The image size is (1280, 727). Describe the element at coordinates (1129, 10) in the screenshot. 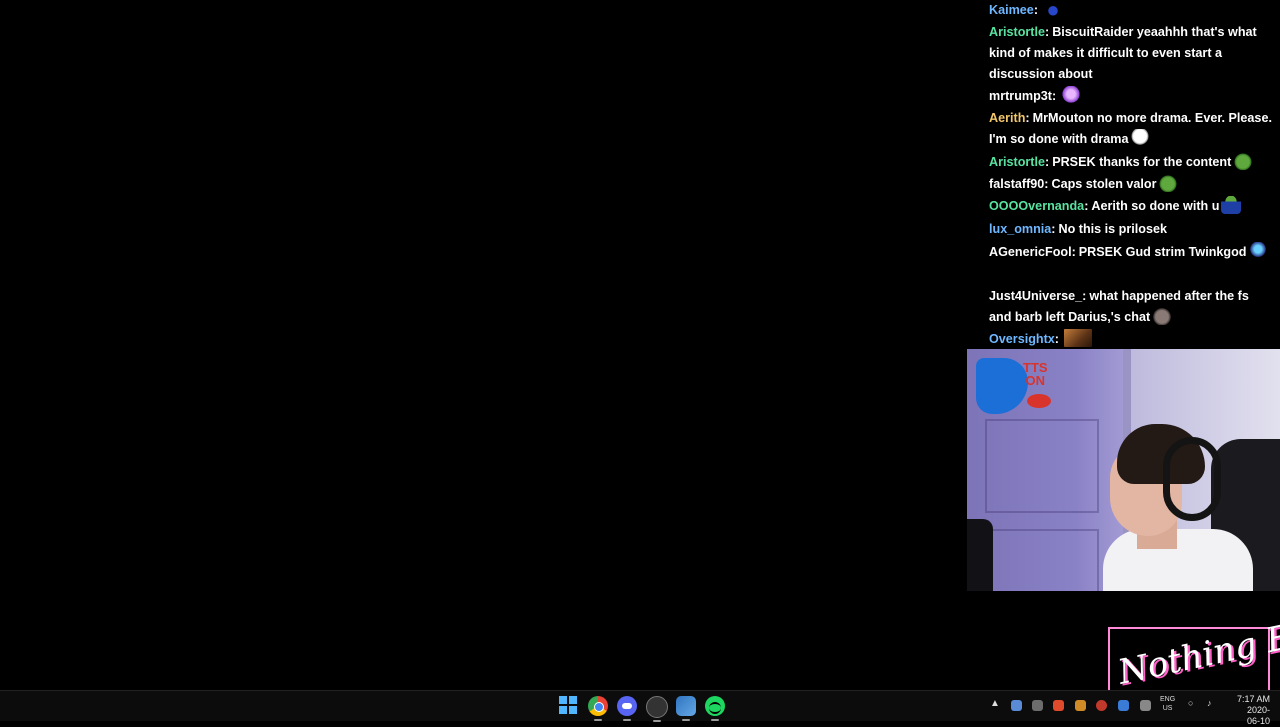

I see `chat-message: Kaimee:` at that location.